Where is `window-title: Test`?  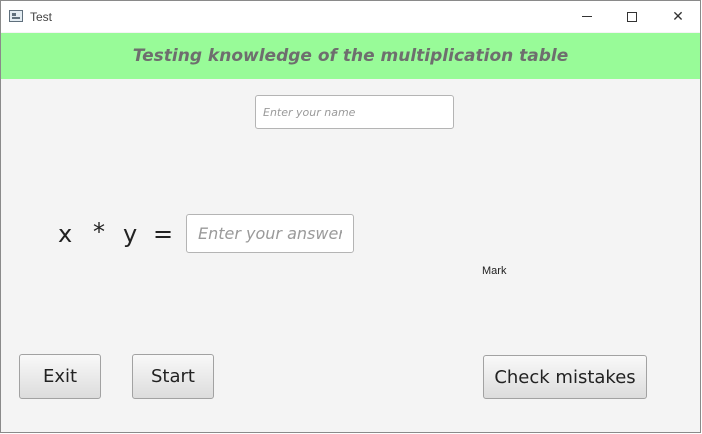 window-title: Test is located at coordinates (41, 17).